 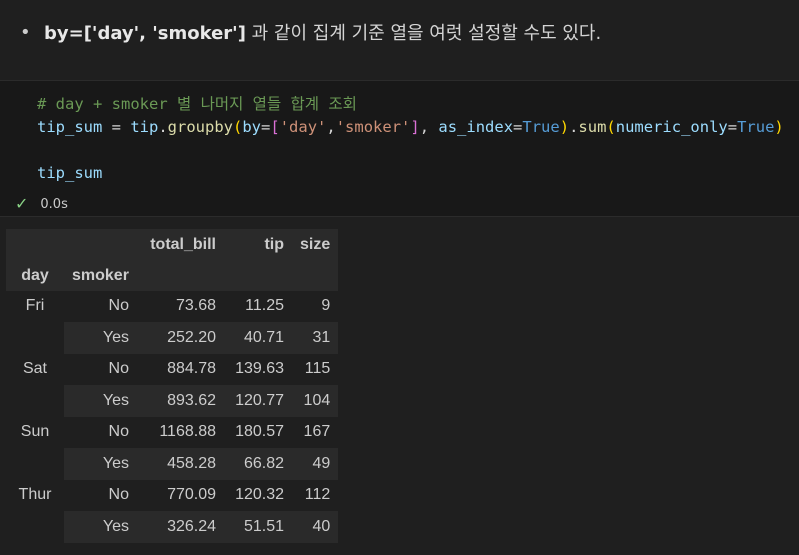 I want to click on index-name-row: day smoker, so click(x=172, y=275).